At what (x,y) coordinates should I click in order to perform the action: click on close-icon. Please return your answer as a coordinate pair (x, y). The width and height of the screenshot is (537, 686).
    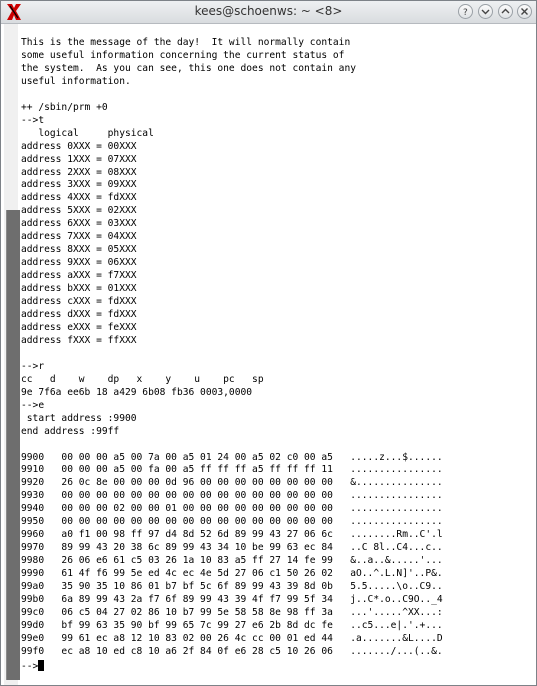
    Looking at the image, I should click on (524, 11).